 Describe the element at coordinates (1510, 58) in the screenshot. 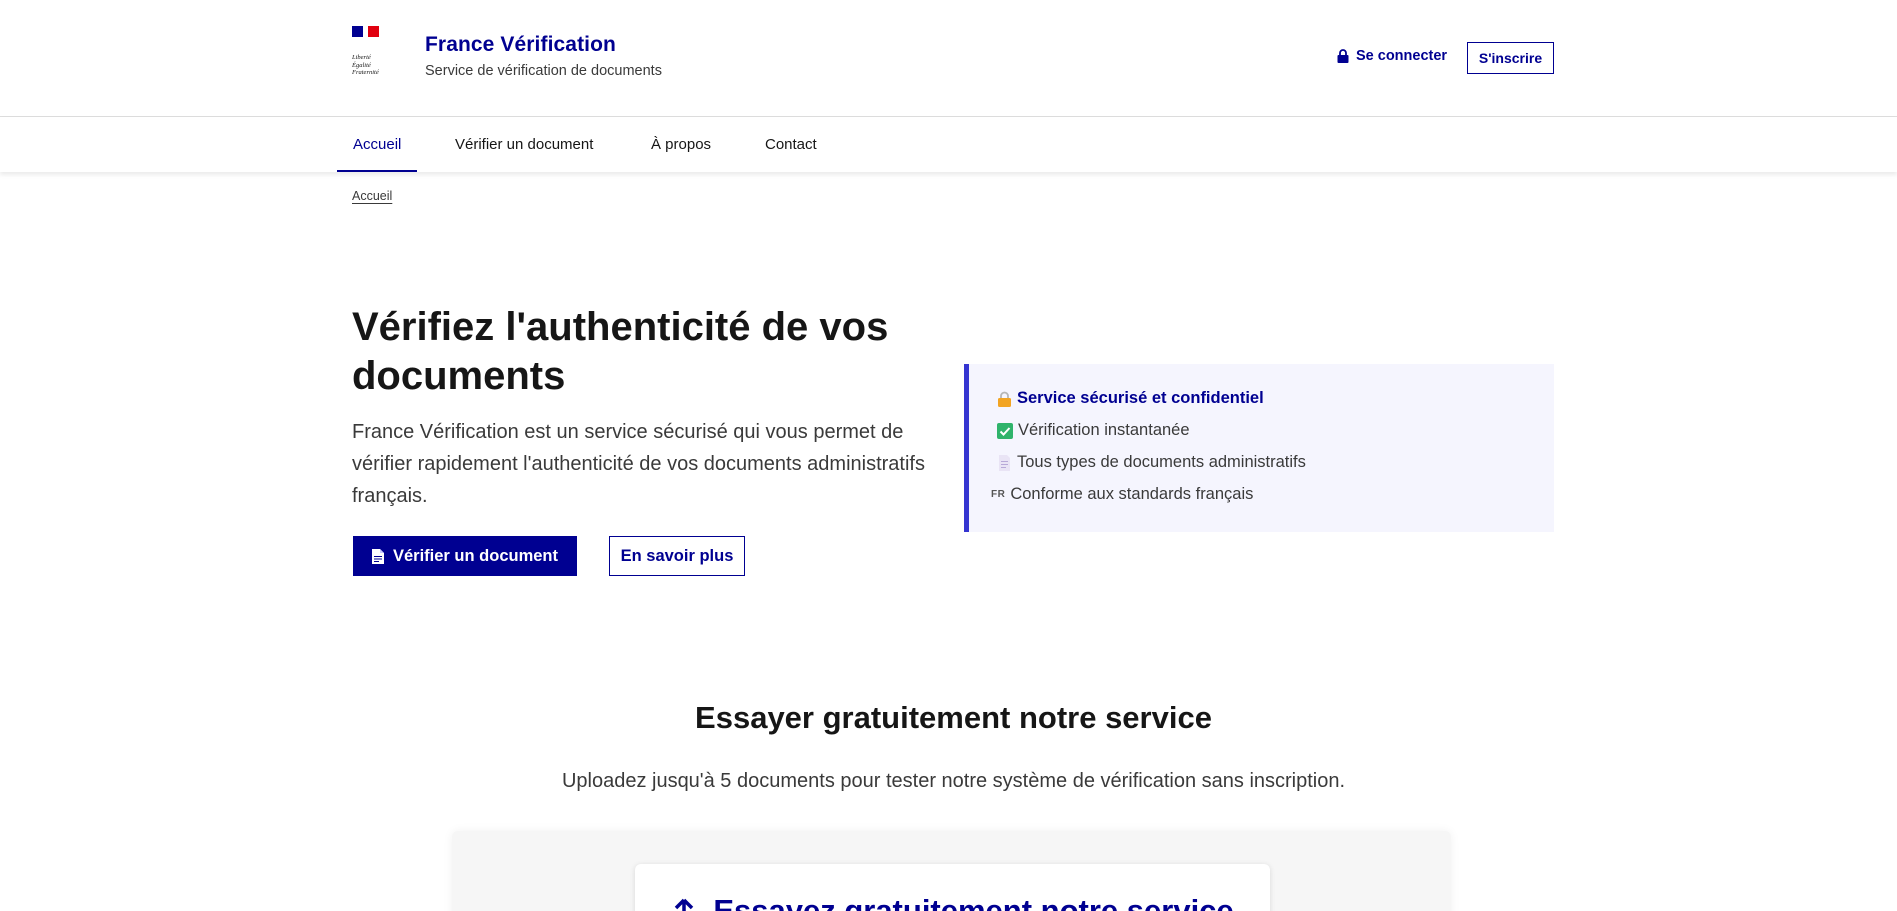

I see `signup-button: S'inscrire` at that location.